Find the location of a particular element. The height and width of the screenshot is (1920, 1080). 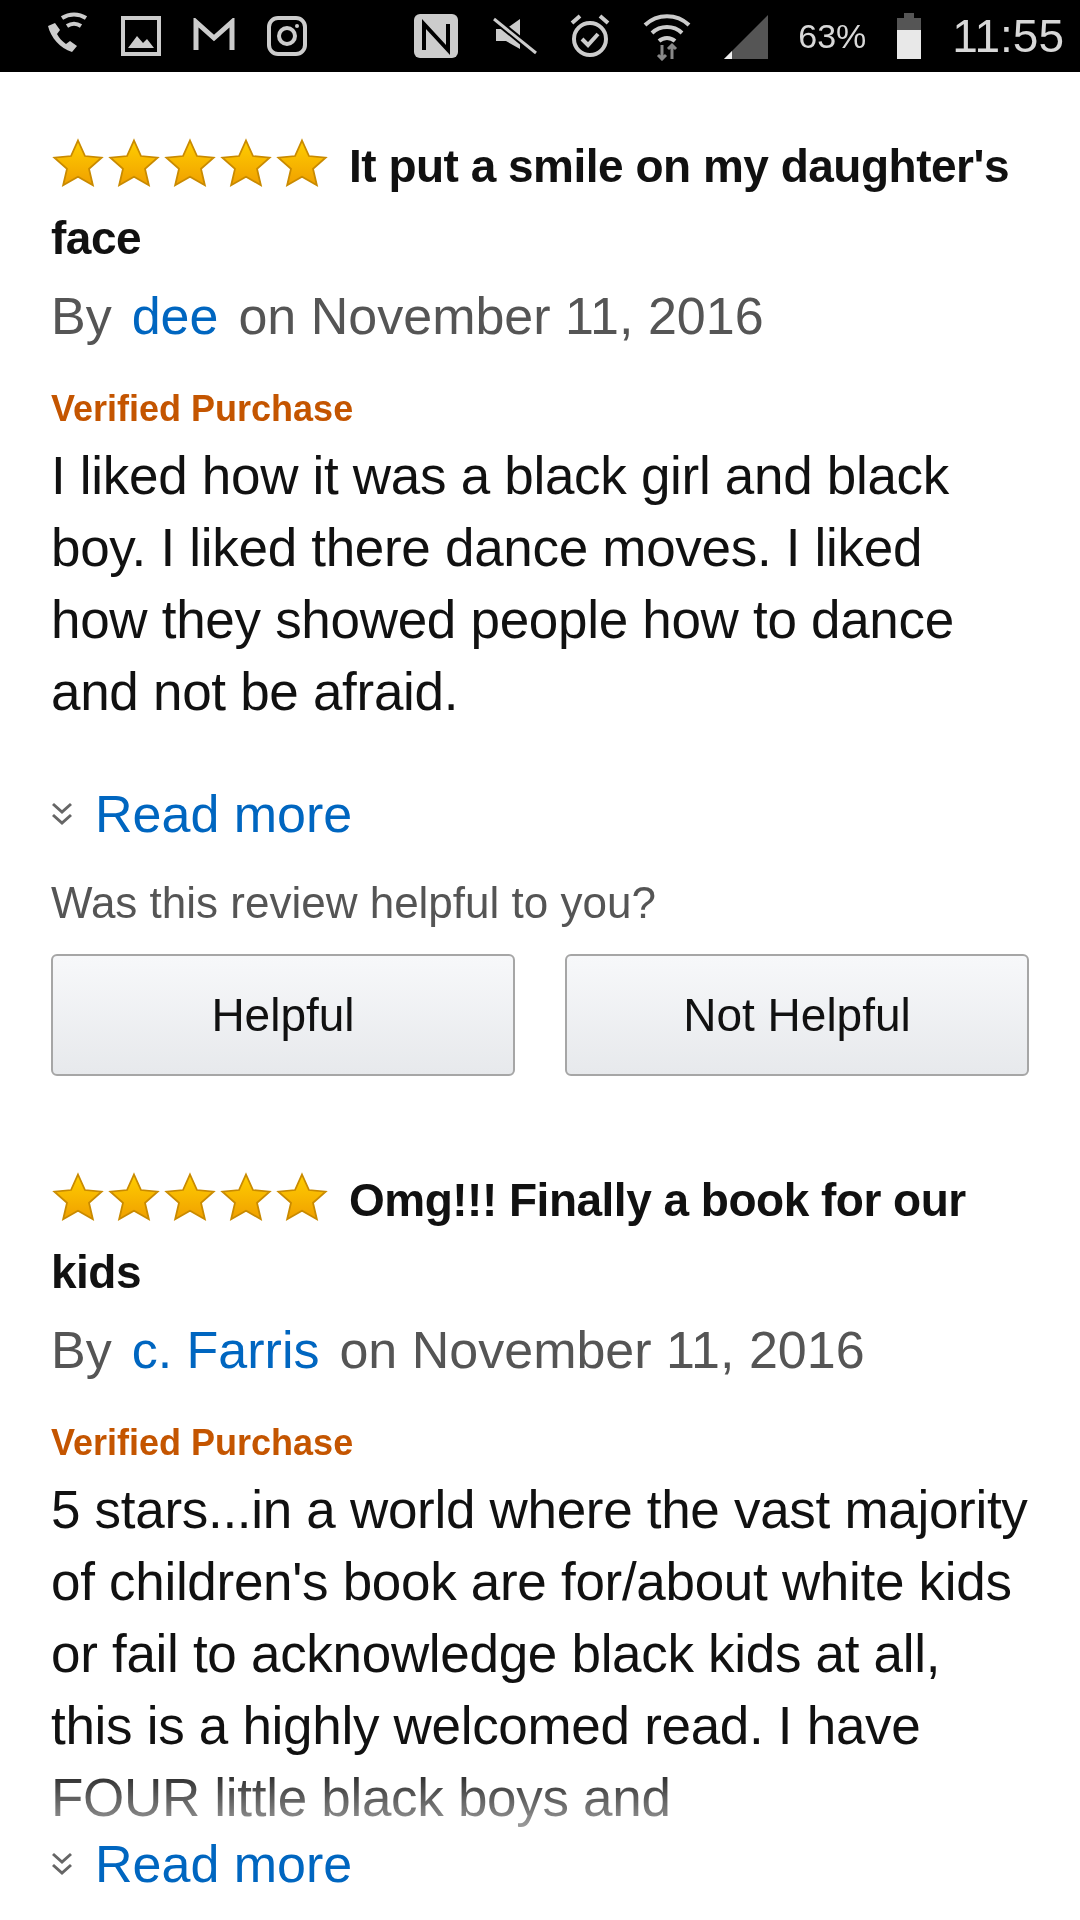

vote-button: Helpful is located at coordinates (283, 1015).